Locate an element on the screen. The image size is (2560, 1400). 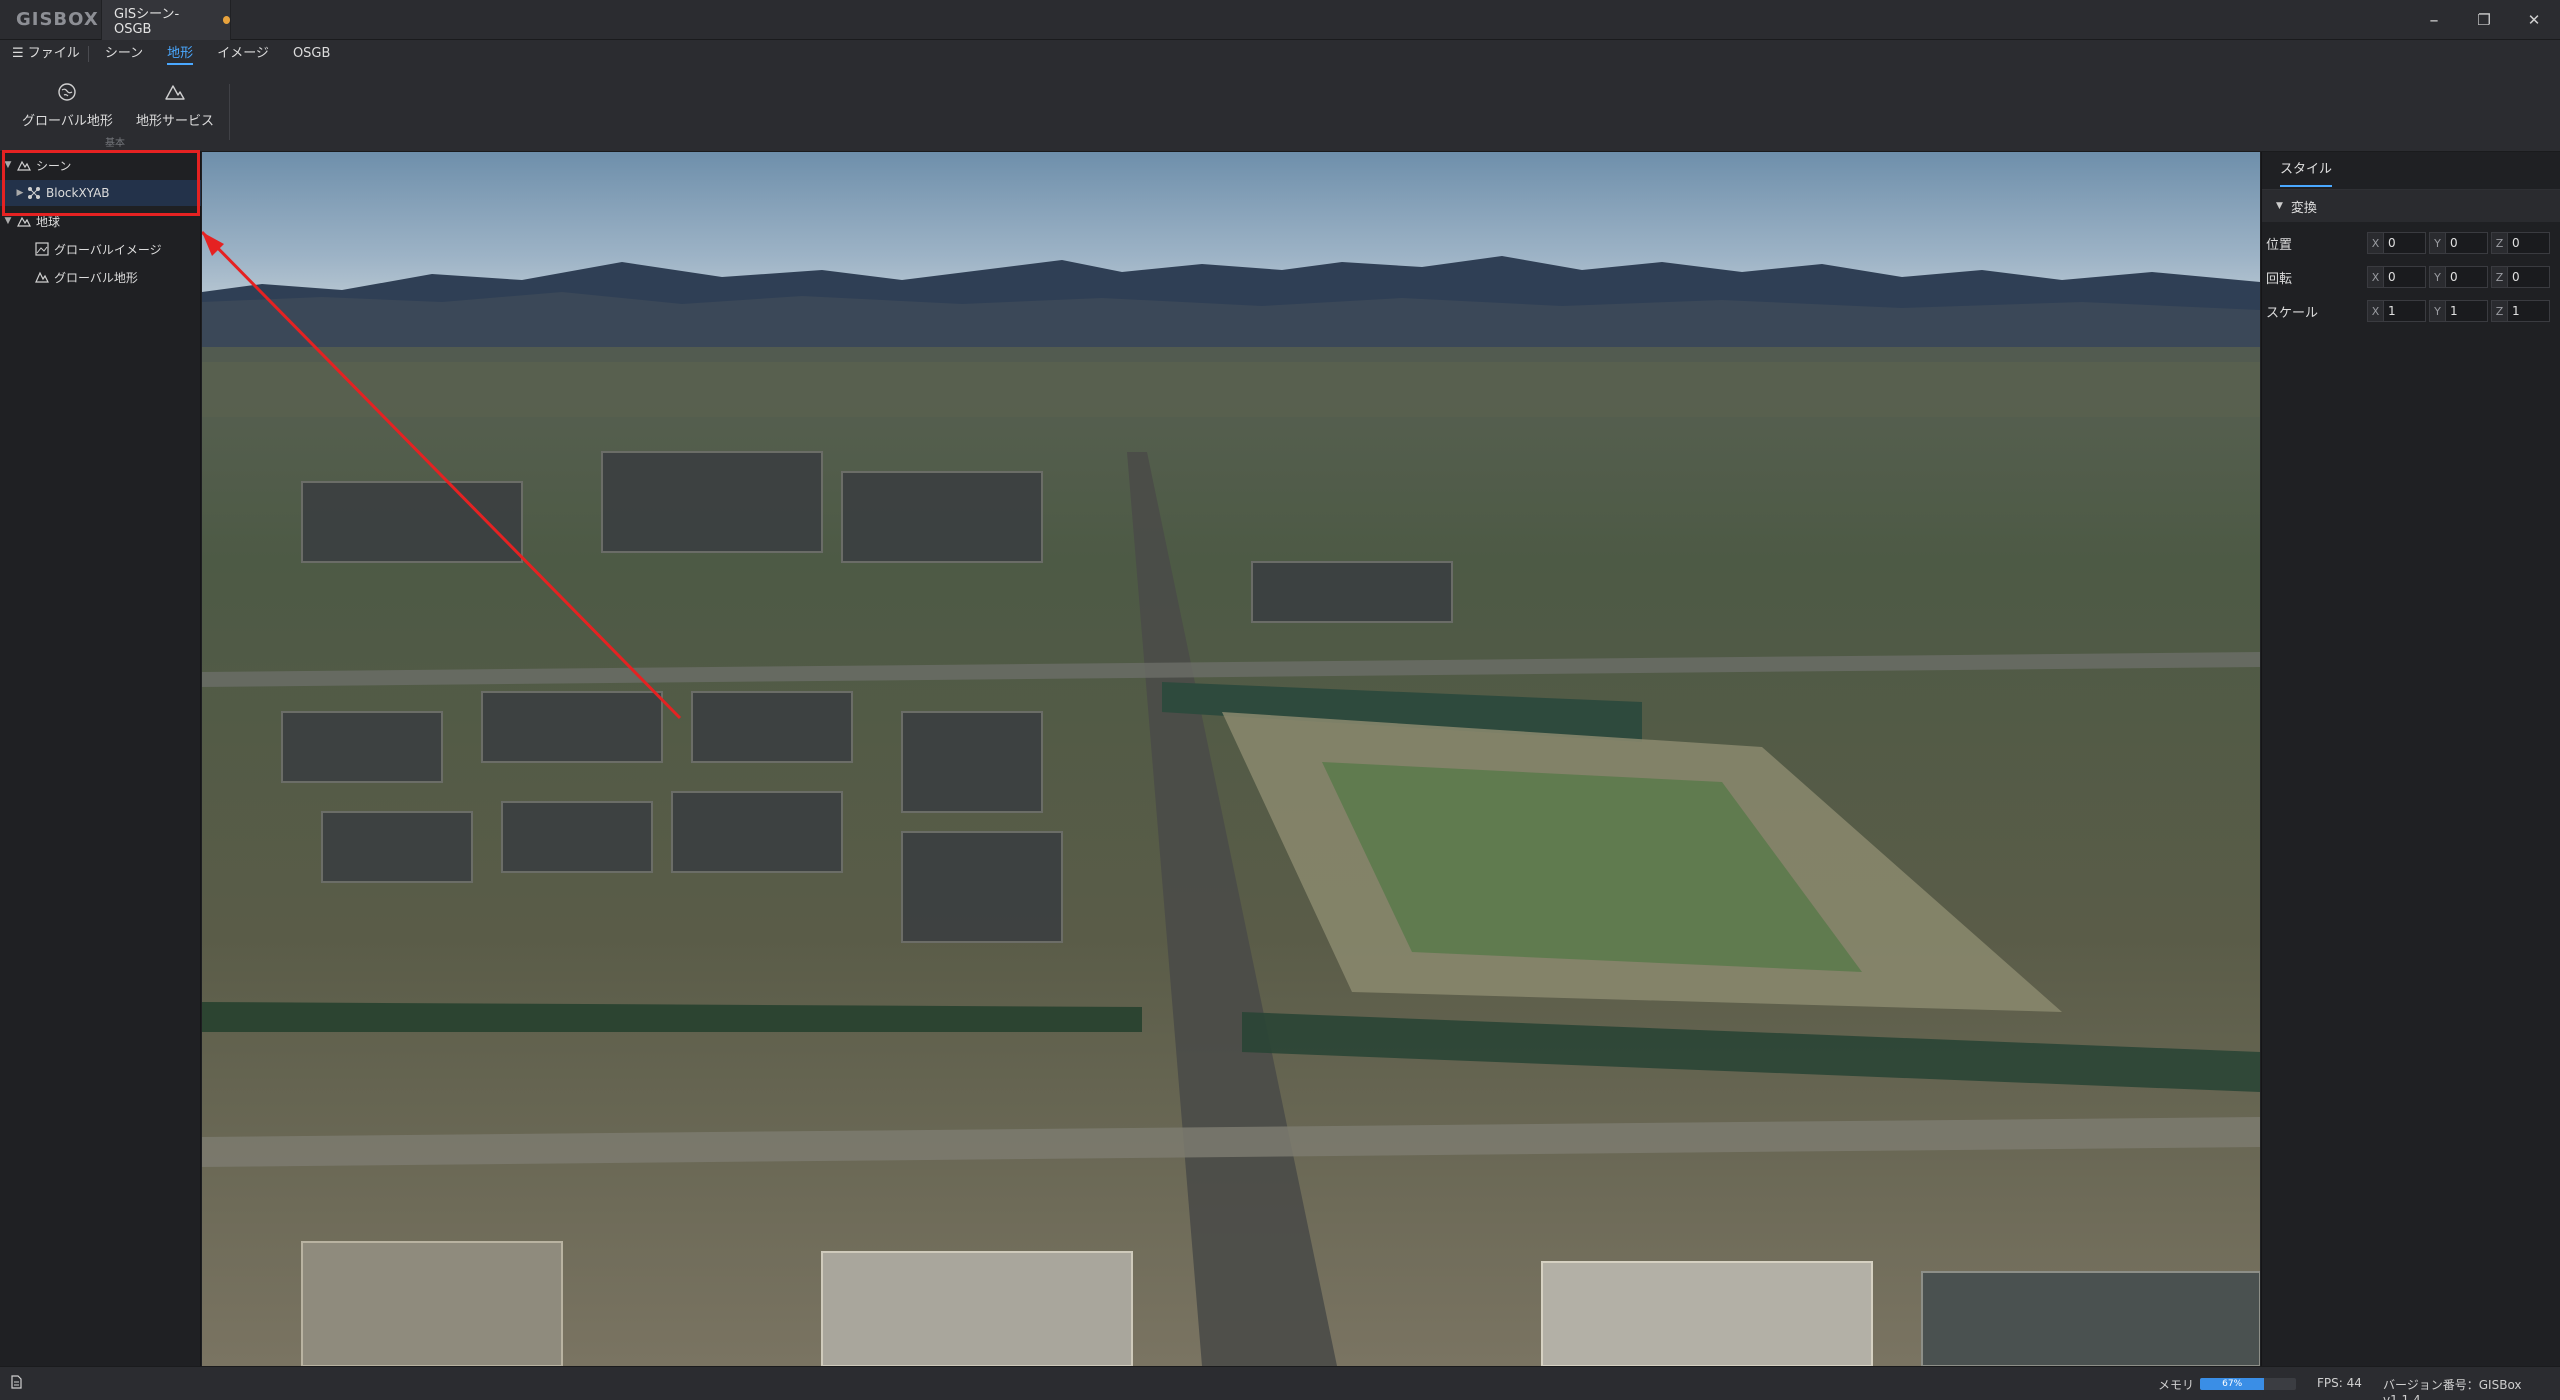
menu-osgb: OSGB is located at coordinates (311, 54).